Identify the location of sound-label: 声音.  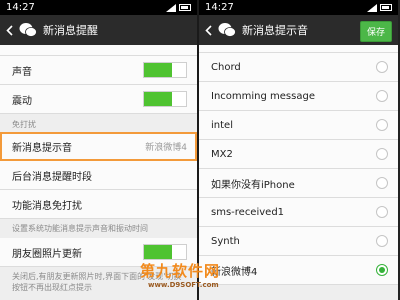
(22, 72).